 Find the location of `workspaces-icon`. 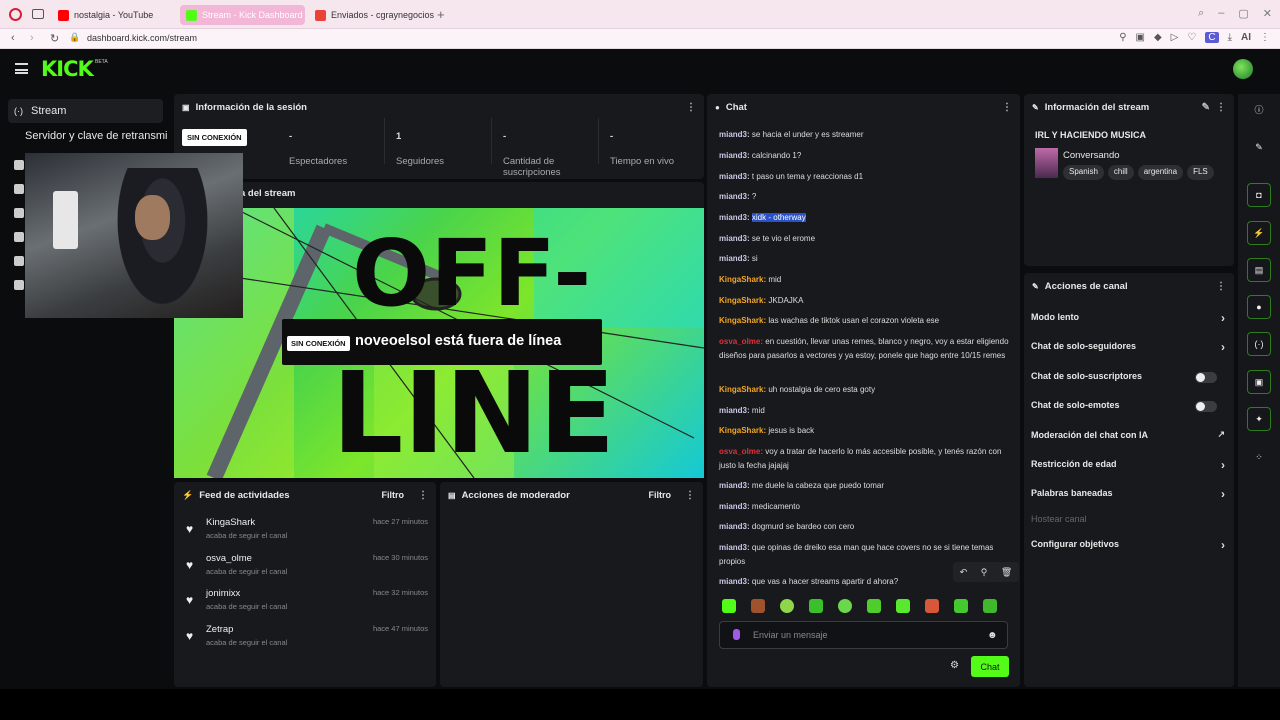

workspaces-icon is located at coordinates (38, 14).